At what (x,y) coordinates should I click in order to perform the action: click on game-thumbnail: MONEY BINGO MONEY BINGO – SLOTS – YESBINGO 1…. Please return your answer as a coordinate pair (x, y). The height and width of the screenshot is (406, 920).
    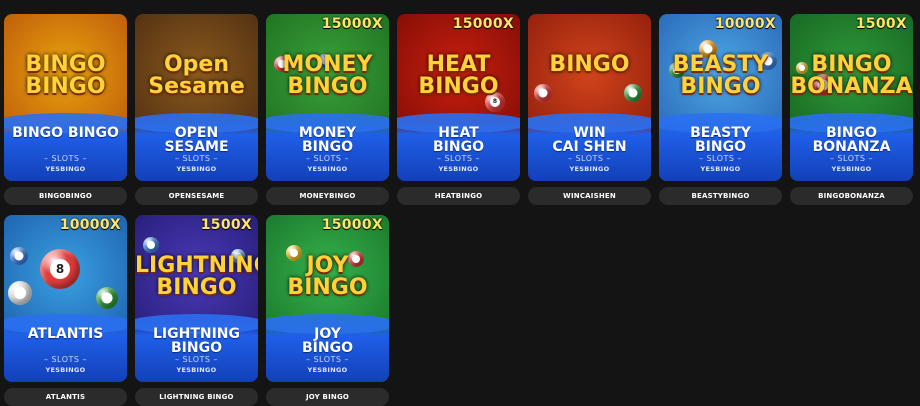
    Looking at the image, I should click on (327, 97).